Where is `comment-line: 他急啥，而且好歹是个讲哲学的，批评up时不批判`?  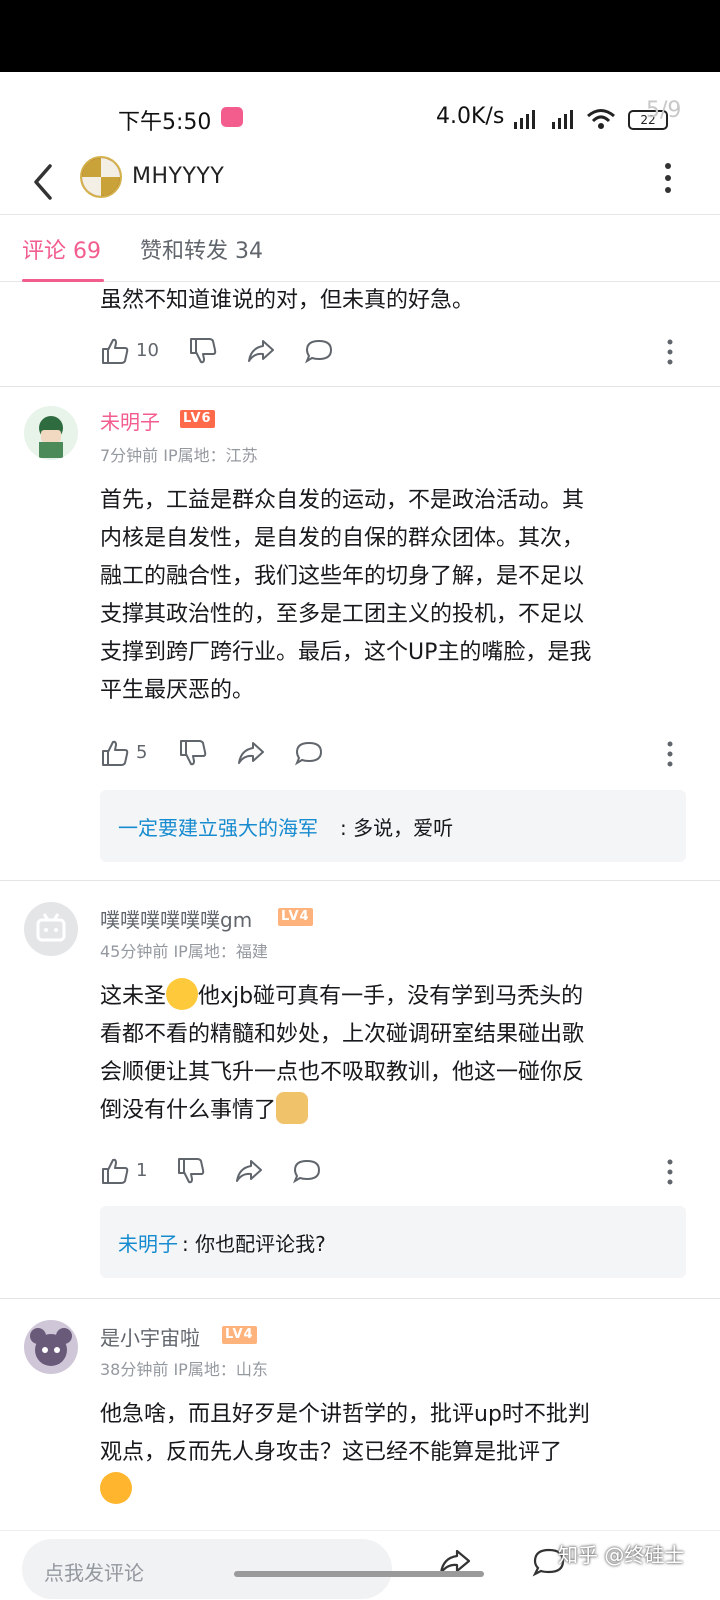 comment-line: 他急啥，而且好歹是个讲哲学的，批评up时不批判 is located at coordinates (345, 1414).